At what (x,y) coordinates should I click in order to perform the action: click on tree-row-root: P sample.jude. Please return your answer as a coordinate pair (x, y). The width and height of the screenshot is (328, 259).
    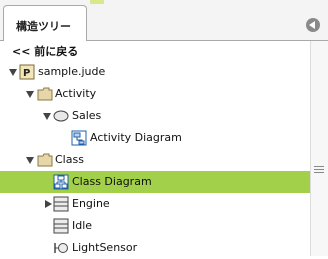
    Looking at the image, I should click on (155, 72).